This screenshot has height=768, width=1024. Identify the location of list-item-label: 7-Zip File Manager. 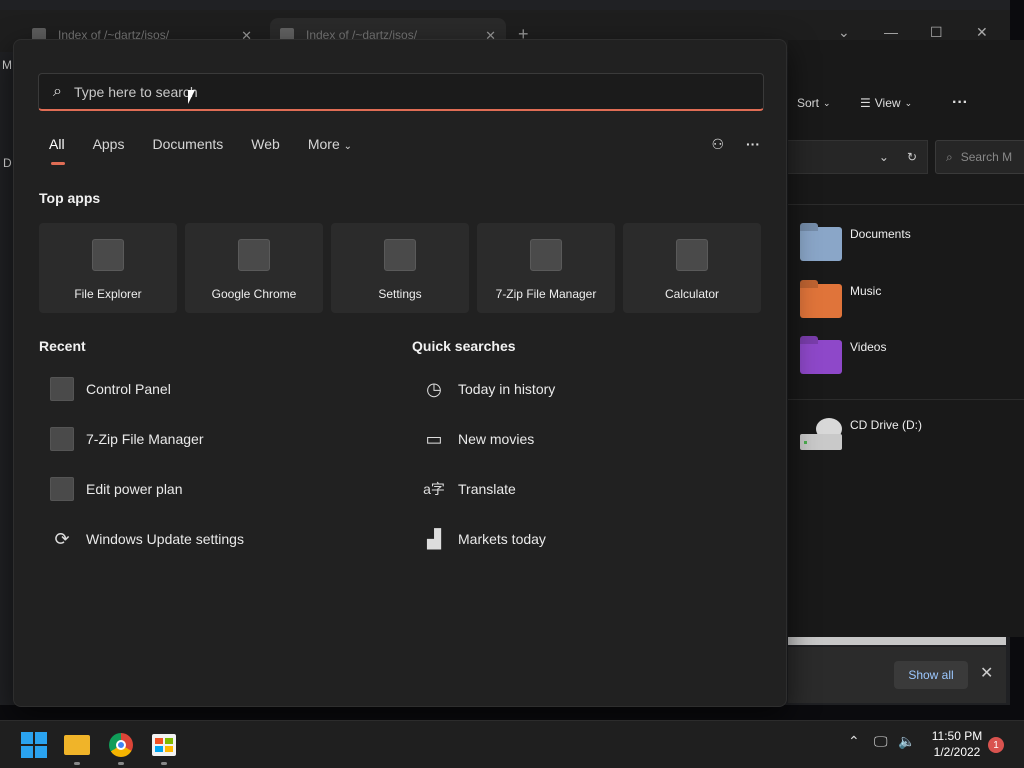
(145, 439).